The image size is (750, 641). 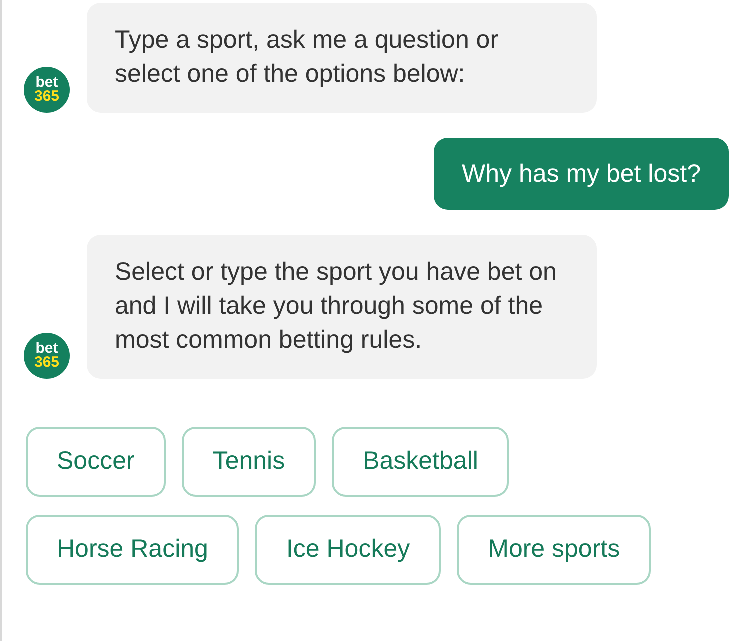 What do you see at coordinates (421, 462) in the screenshot?
I see `option-button: Basketball` at bounding box center [421, 462].